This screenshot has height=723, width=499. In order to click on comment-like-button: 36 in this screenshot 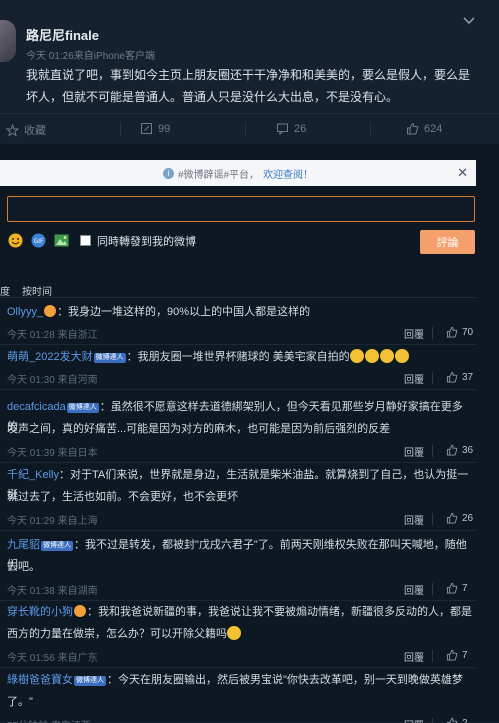, I will do `click(459, 450)`.